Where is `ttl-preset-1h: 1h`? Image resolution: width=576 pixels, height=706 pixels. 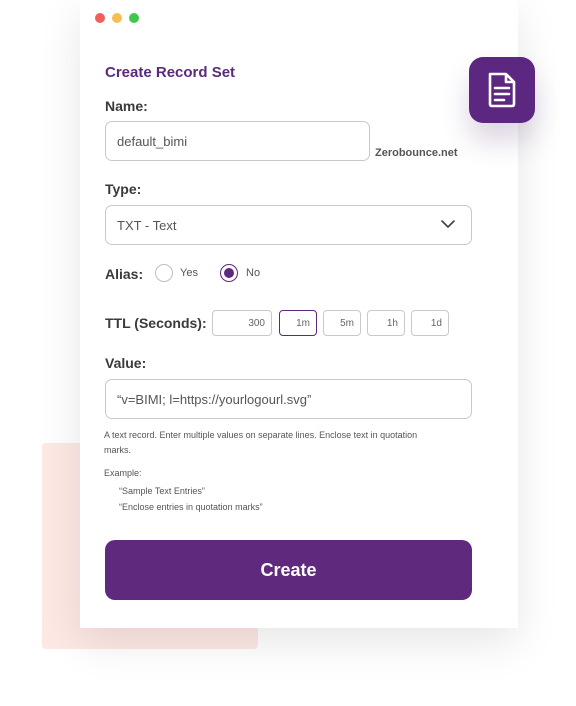 ttl-preset-1h: 1h is located at coordinates (386, 323).